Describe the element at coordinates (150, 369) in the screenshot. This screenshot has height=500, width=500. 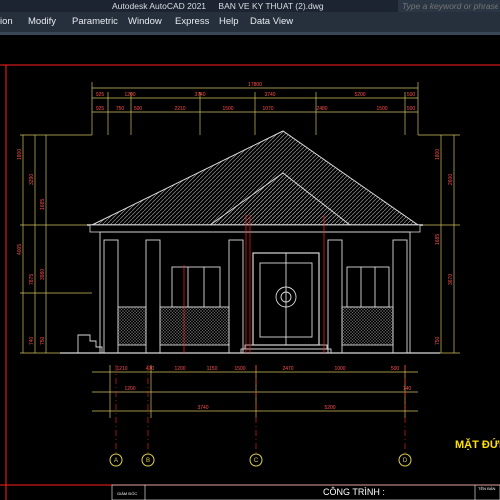
I see `svg-text: 470` at that location.